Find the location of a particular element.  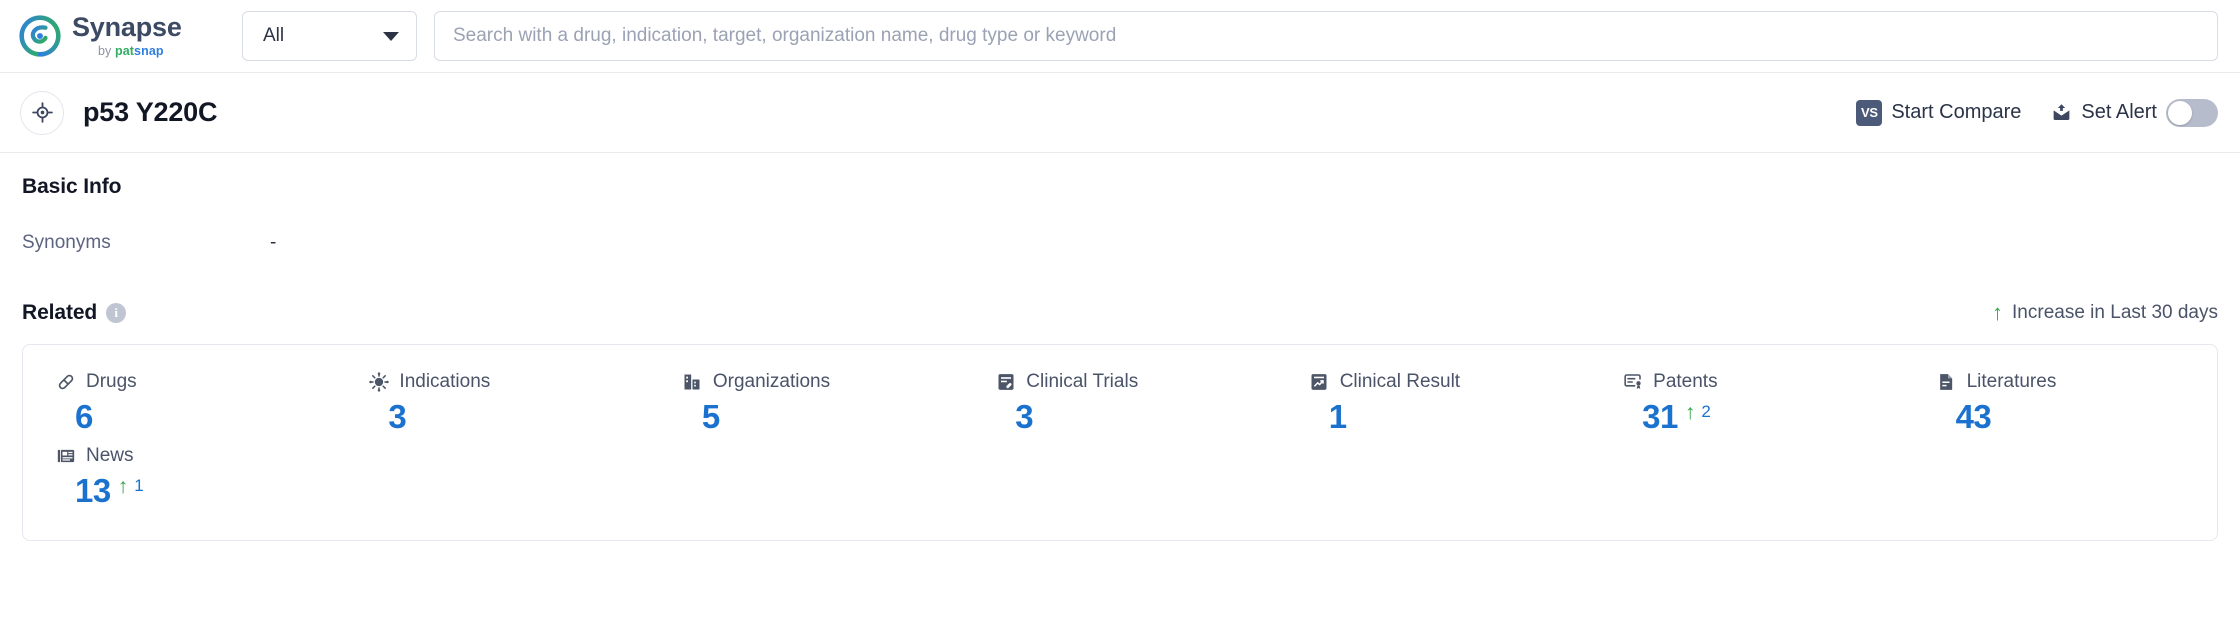

vs-badge-icon: VS is located at coordinates (1869, 112).